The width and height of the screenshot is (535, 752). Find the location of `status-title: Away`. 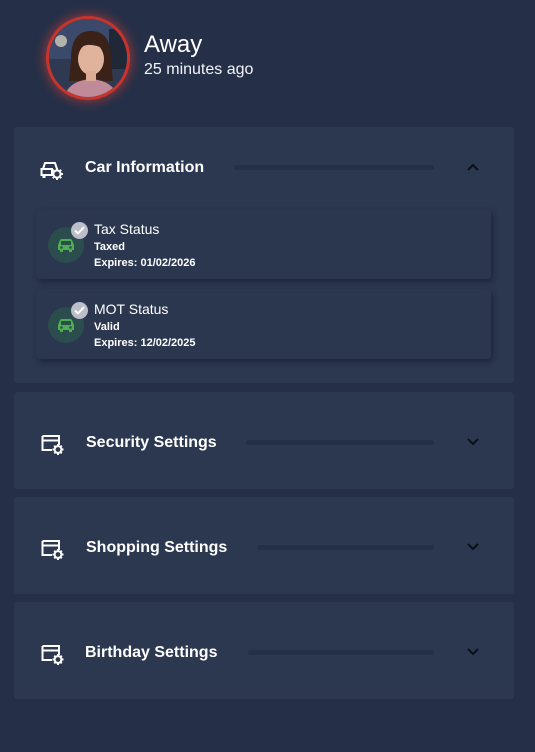

status-title: Away is located at coordinates (173, 44).